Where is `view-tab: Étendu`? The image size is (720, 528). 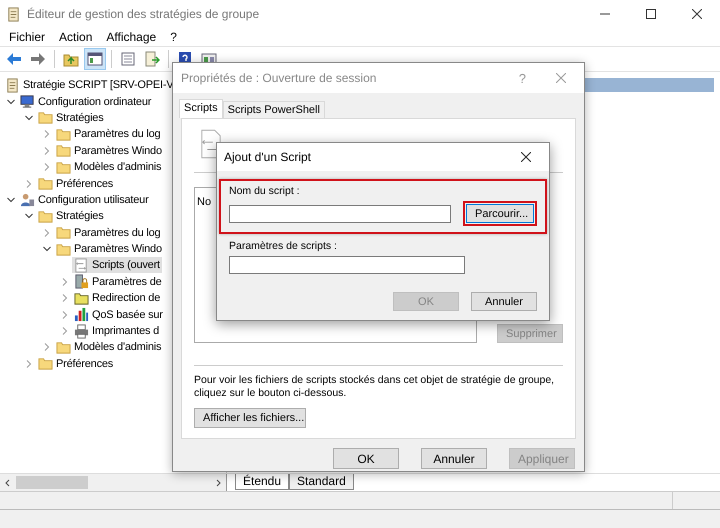 view-tab: Étendu is located at coordinates (262, 482).